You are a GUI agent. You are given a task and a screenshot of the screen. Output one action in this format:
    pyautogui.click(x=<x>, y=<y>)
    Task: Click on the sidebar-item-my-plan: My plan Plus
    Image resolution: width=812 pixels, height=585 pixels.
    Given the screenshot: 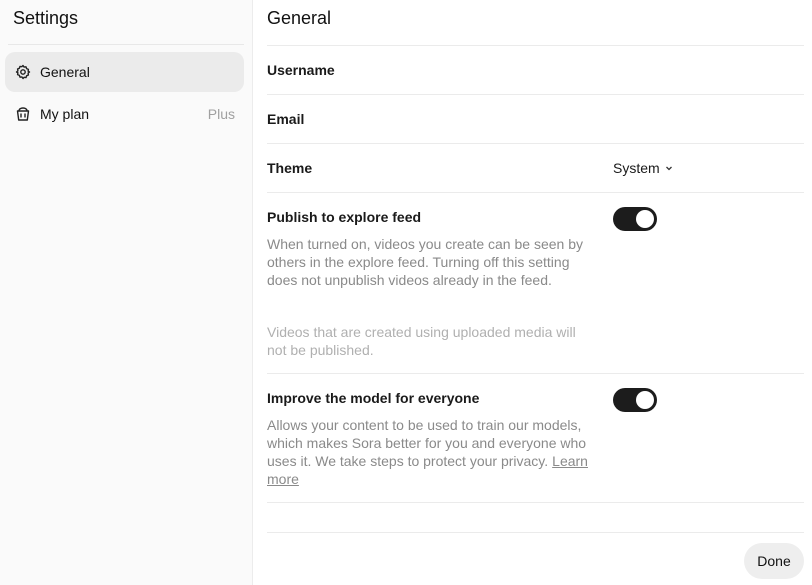 What is the action you would take?
    pyautogui.click(x=124, y=114)
    